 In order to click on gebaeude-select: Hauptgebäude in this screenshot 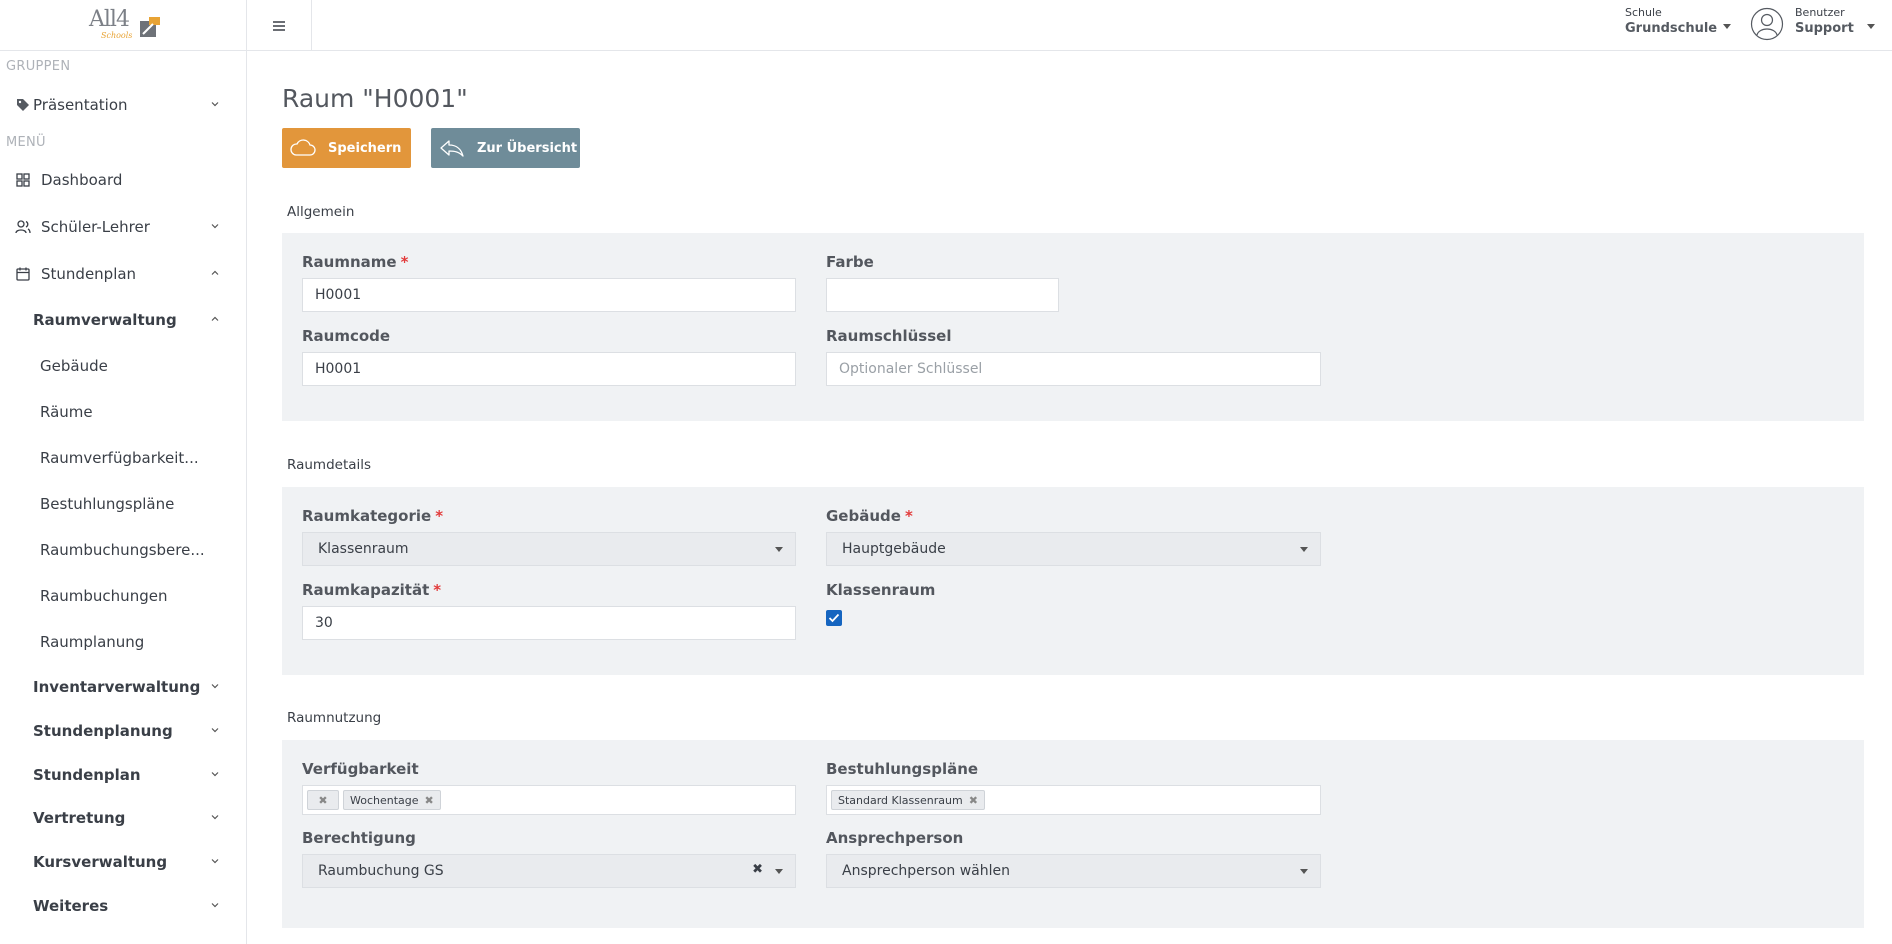, I will do `click(1073, 549)`.